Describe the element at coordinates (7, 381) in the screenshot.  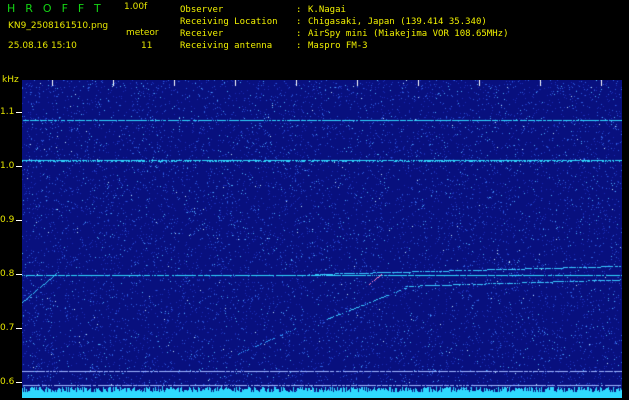
I see `y-tick-label: 0.6` at that location.